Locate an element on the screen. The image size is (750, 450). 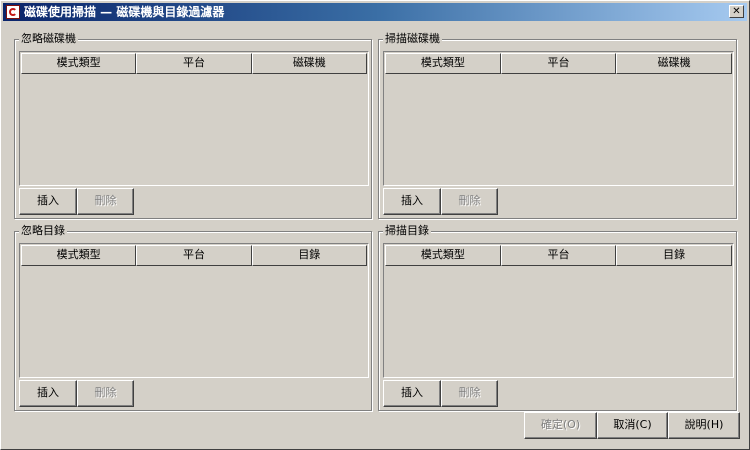
close-button: ✕ is located at coordinates (736, 11).